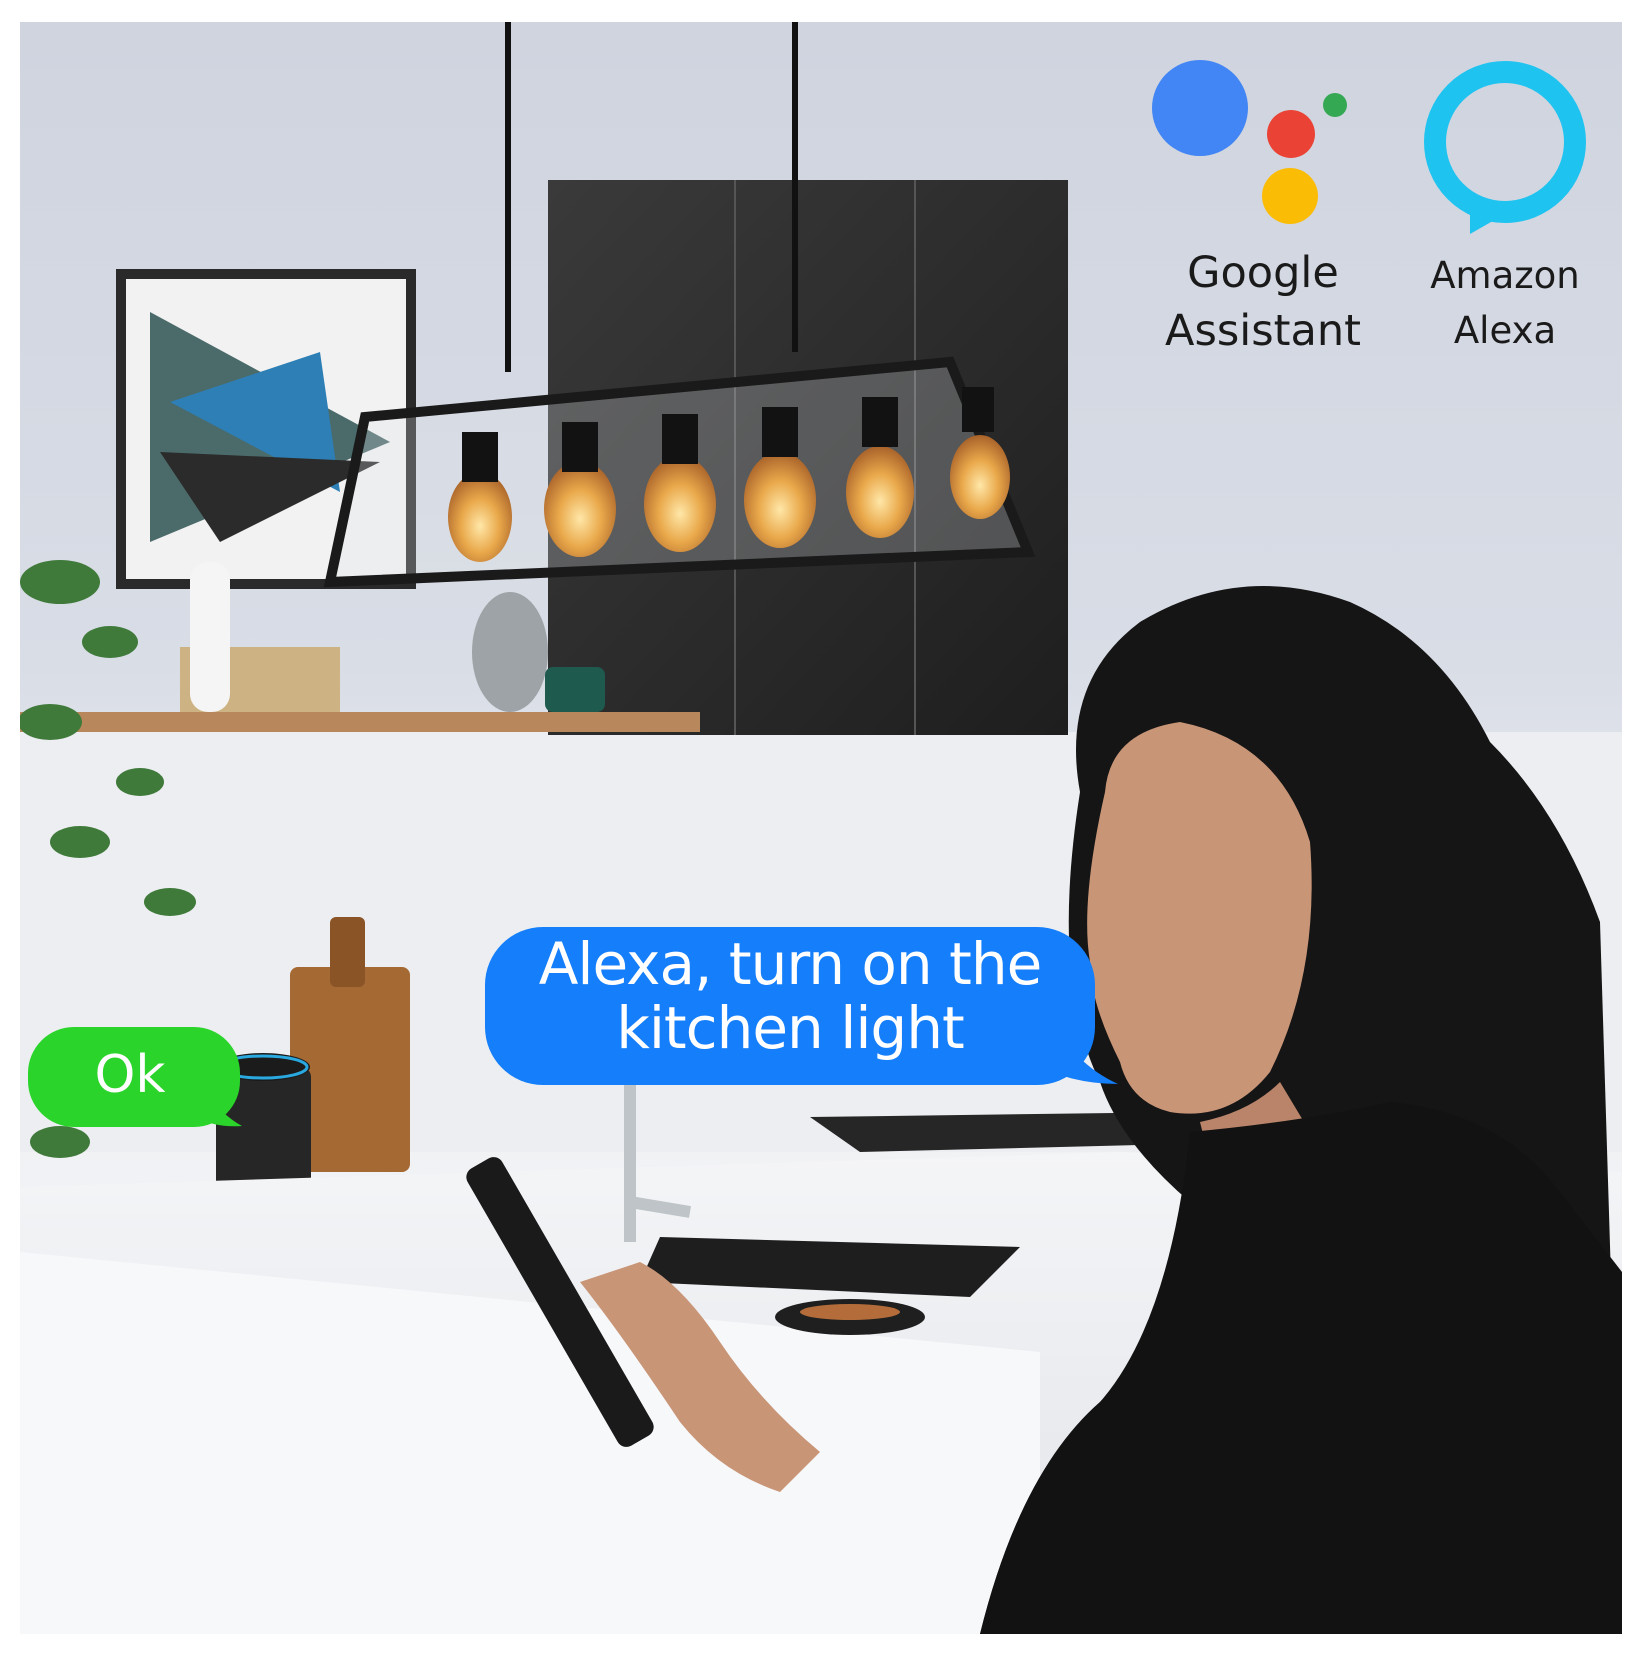 This screenshot has height=1654, width=1639. What do you see at coordinates (130, 1075) in the screenshot?
I see `reply-speech-bubble: Ok` at bounding box center [130, 1075].